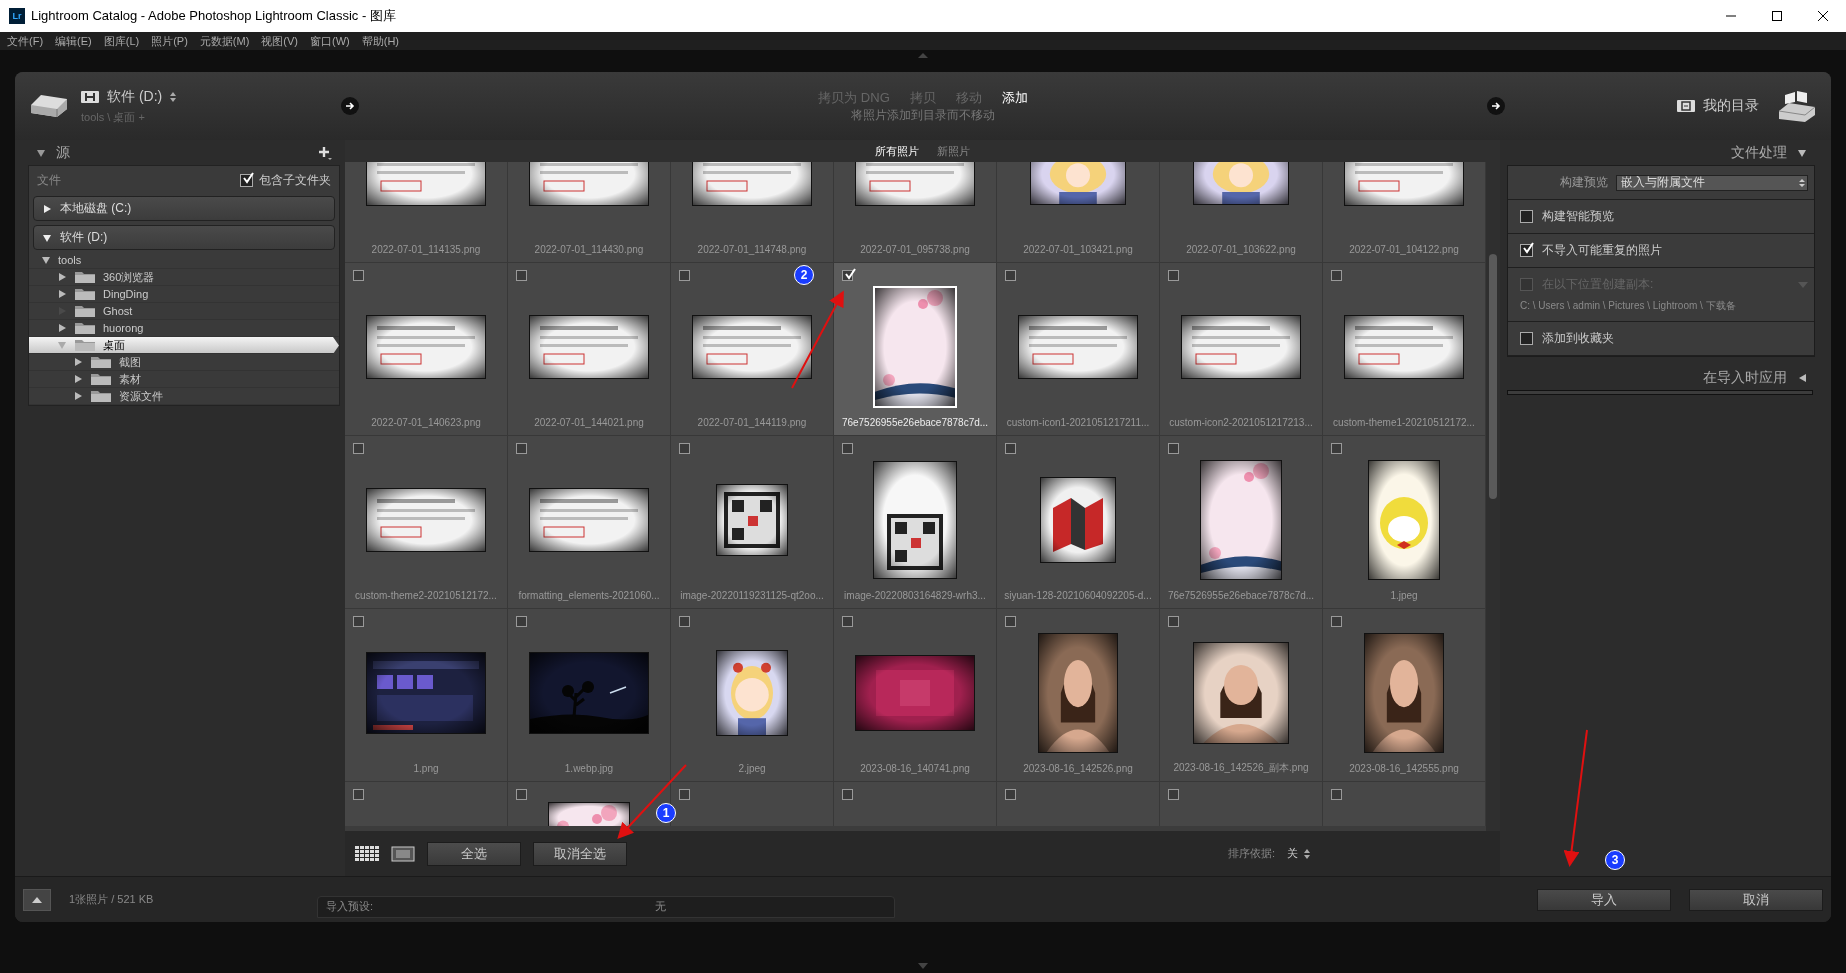 The image size is (1846, 973). Describe the element at coordinates (1241, 768) in the screenshot. I see `file-name: 2023-08-16_142526_副本.png` at that location.